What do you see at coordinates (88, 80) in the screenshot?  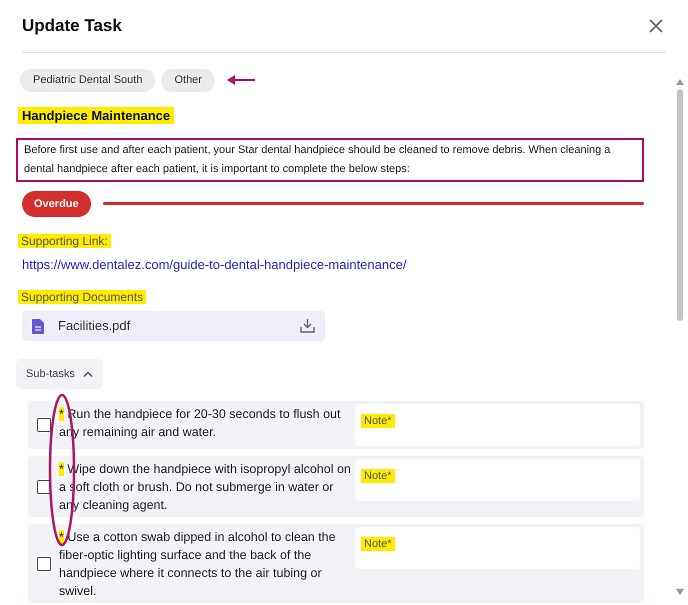 I see `tag: Pediatric Dental South` at bounding box center [88, 80].